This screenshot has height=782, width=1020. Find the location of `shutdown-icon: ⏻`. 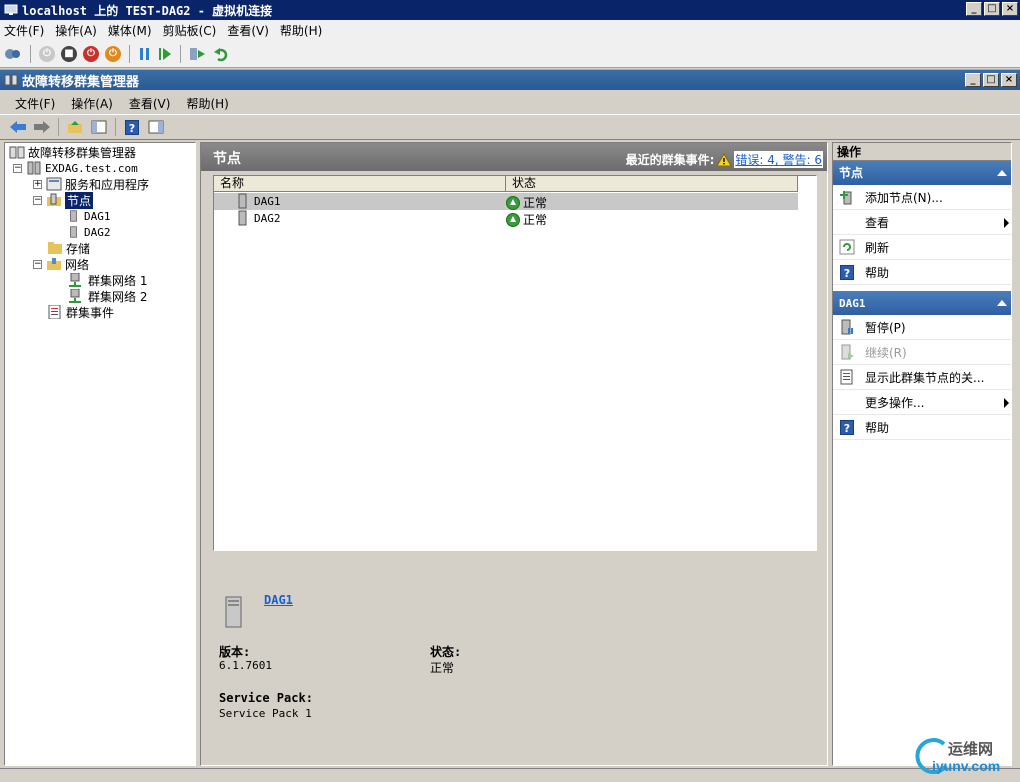

shutdown-icon: ⏻ is located at coordinates (91, 53).